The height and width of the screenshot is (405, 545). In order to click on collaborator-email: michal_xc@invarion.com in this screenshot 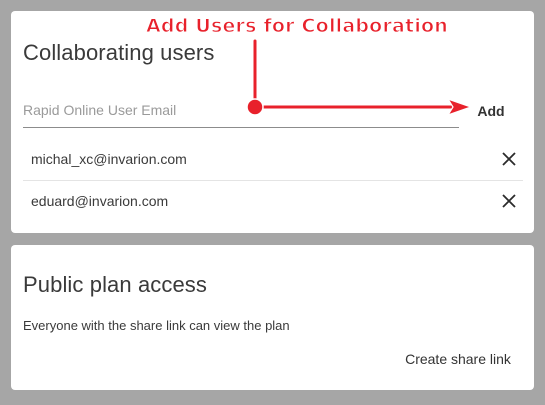, I will do `click(109, 159)`.